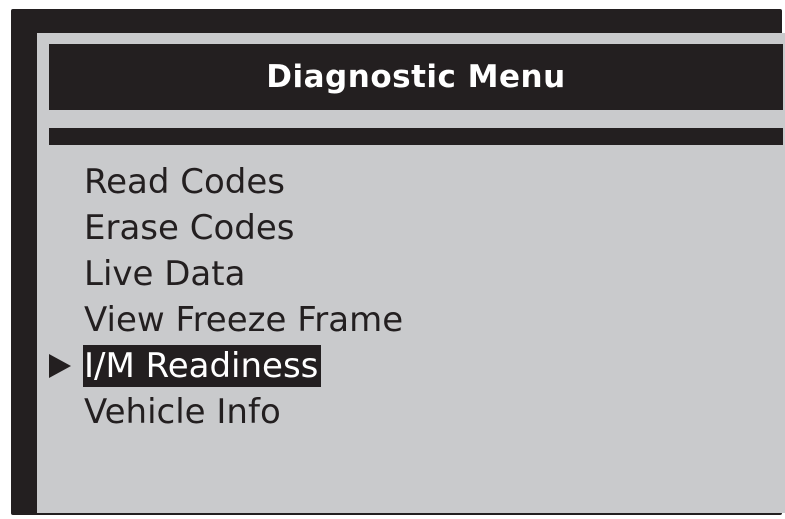  What do you see at coordinates (184, 182) in the screenshot?
I see `menu-item-label: Read Codes` at bounding box center [184, 182].